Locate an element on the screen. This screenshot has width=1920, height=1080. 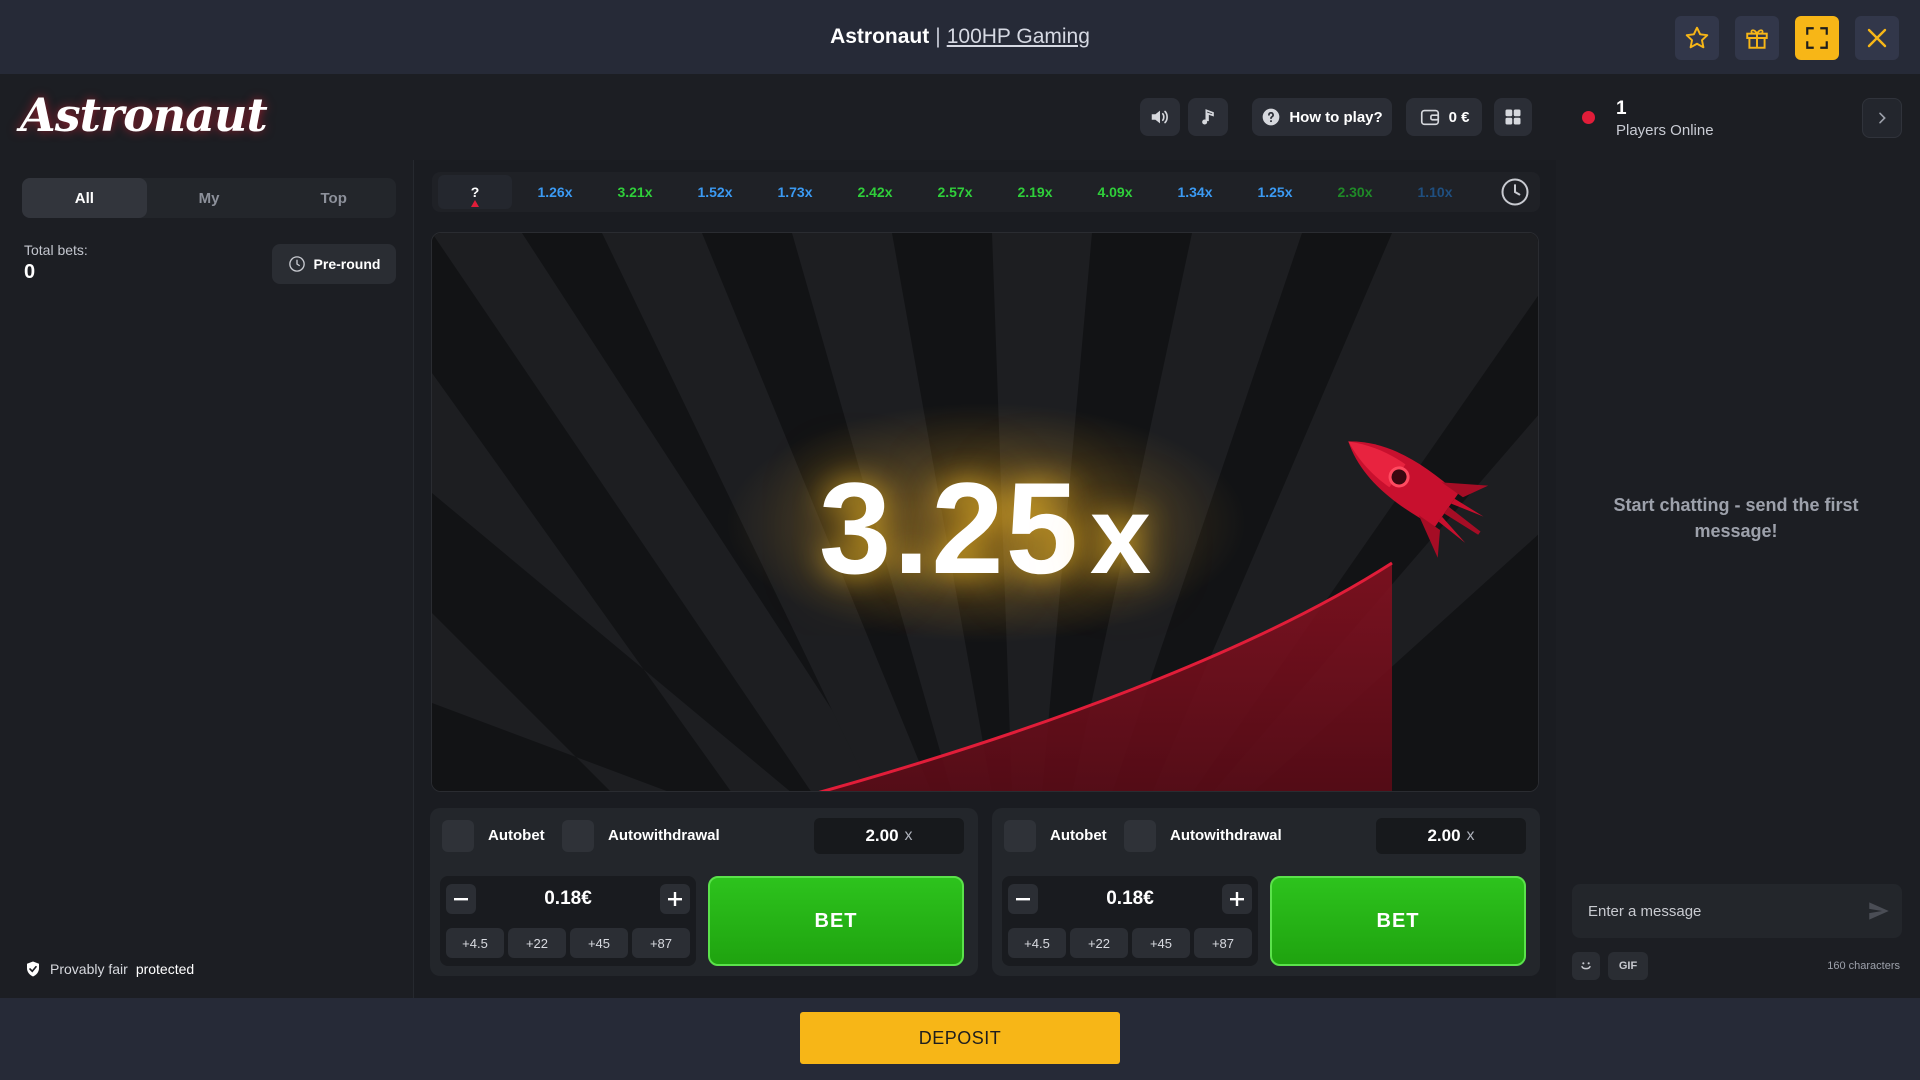
frame-title: Astronaut | 100HP Gaming is located at coordinates (960, 37).